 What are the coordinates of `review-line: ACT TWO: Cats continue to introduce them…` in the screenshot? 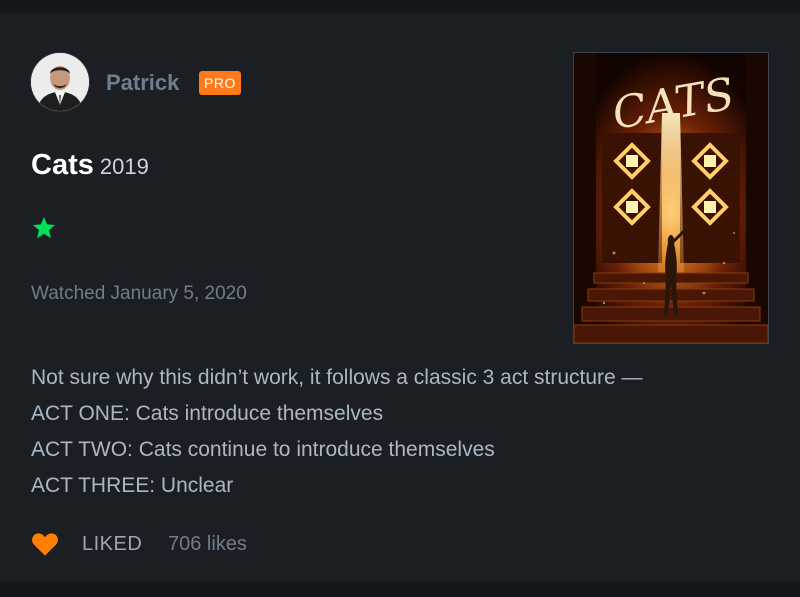 It's located at (263, 449).